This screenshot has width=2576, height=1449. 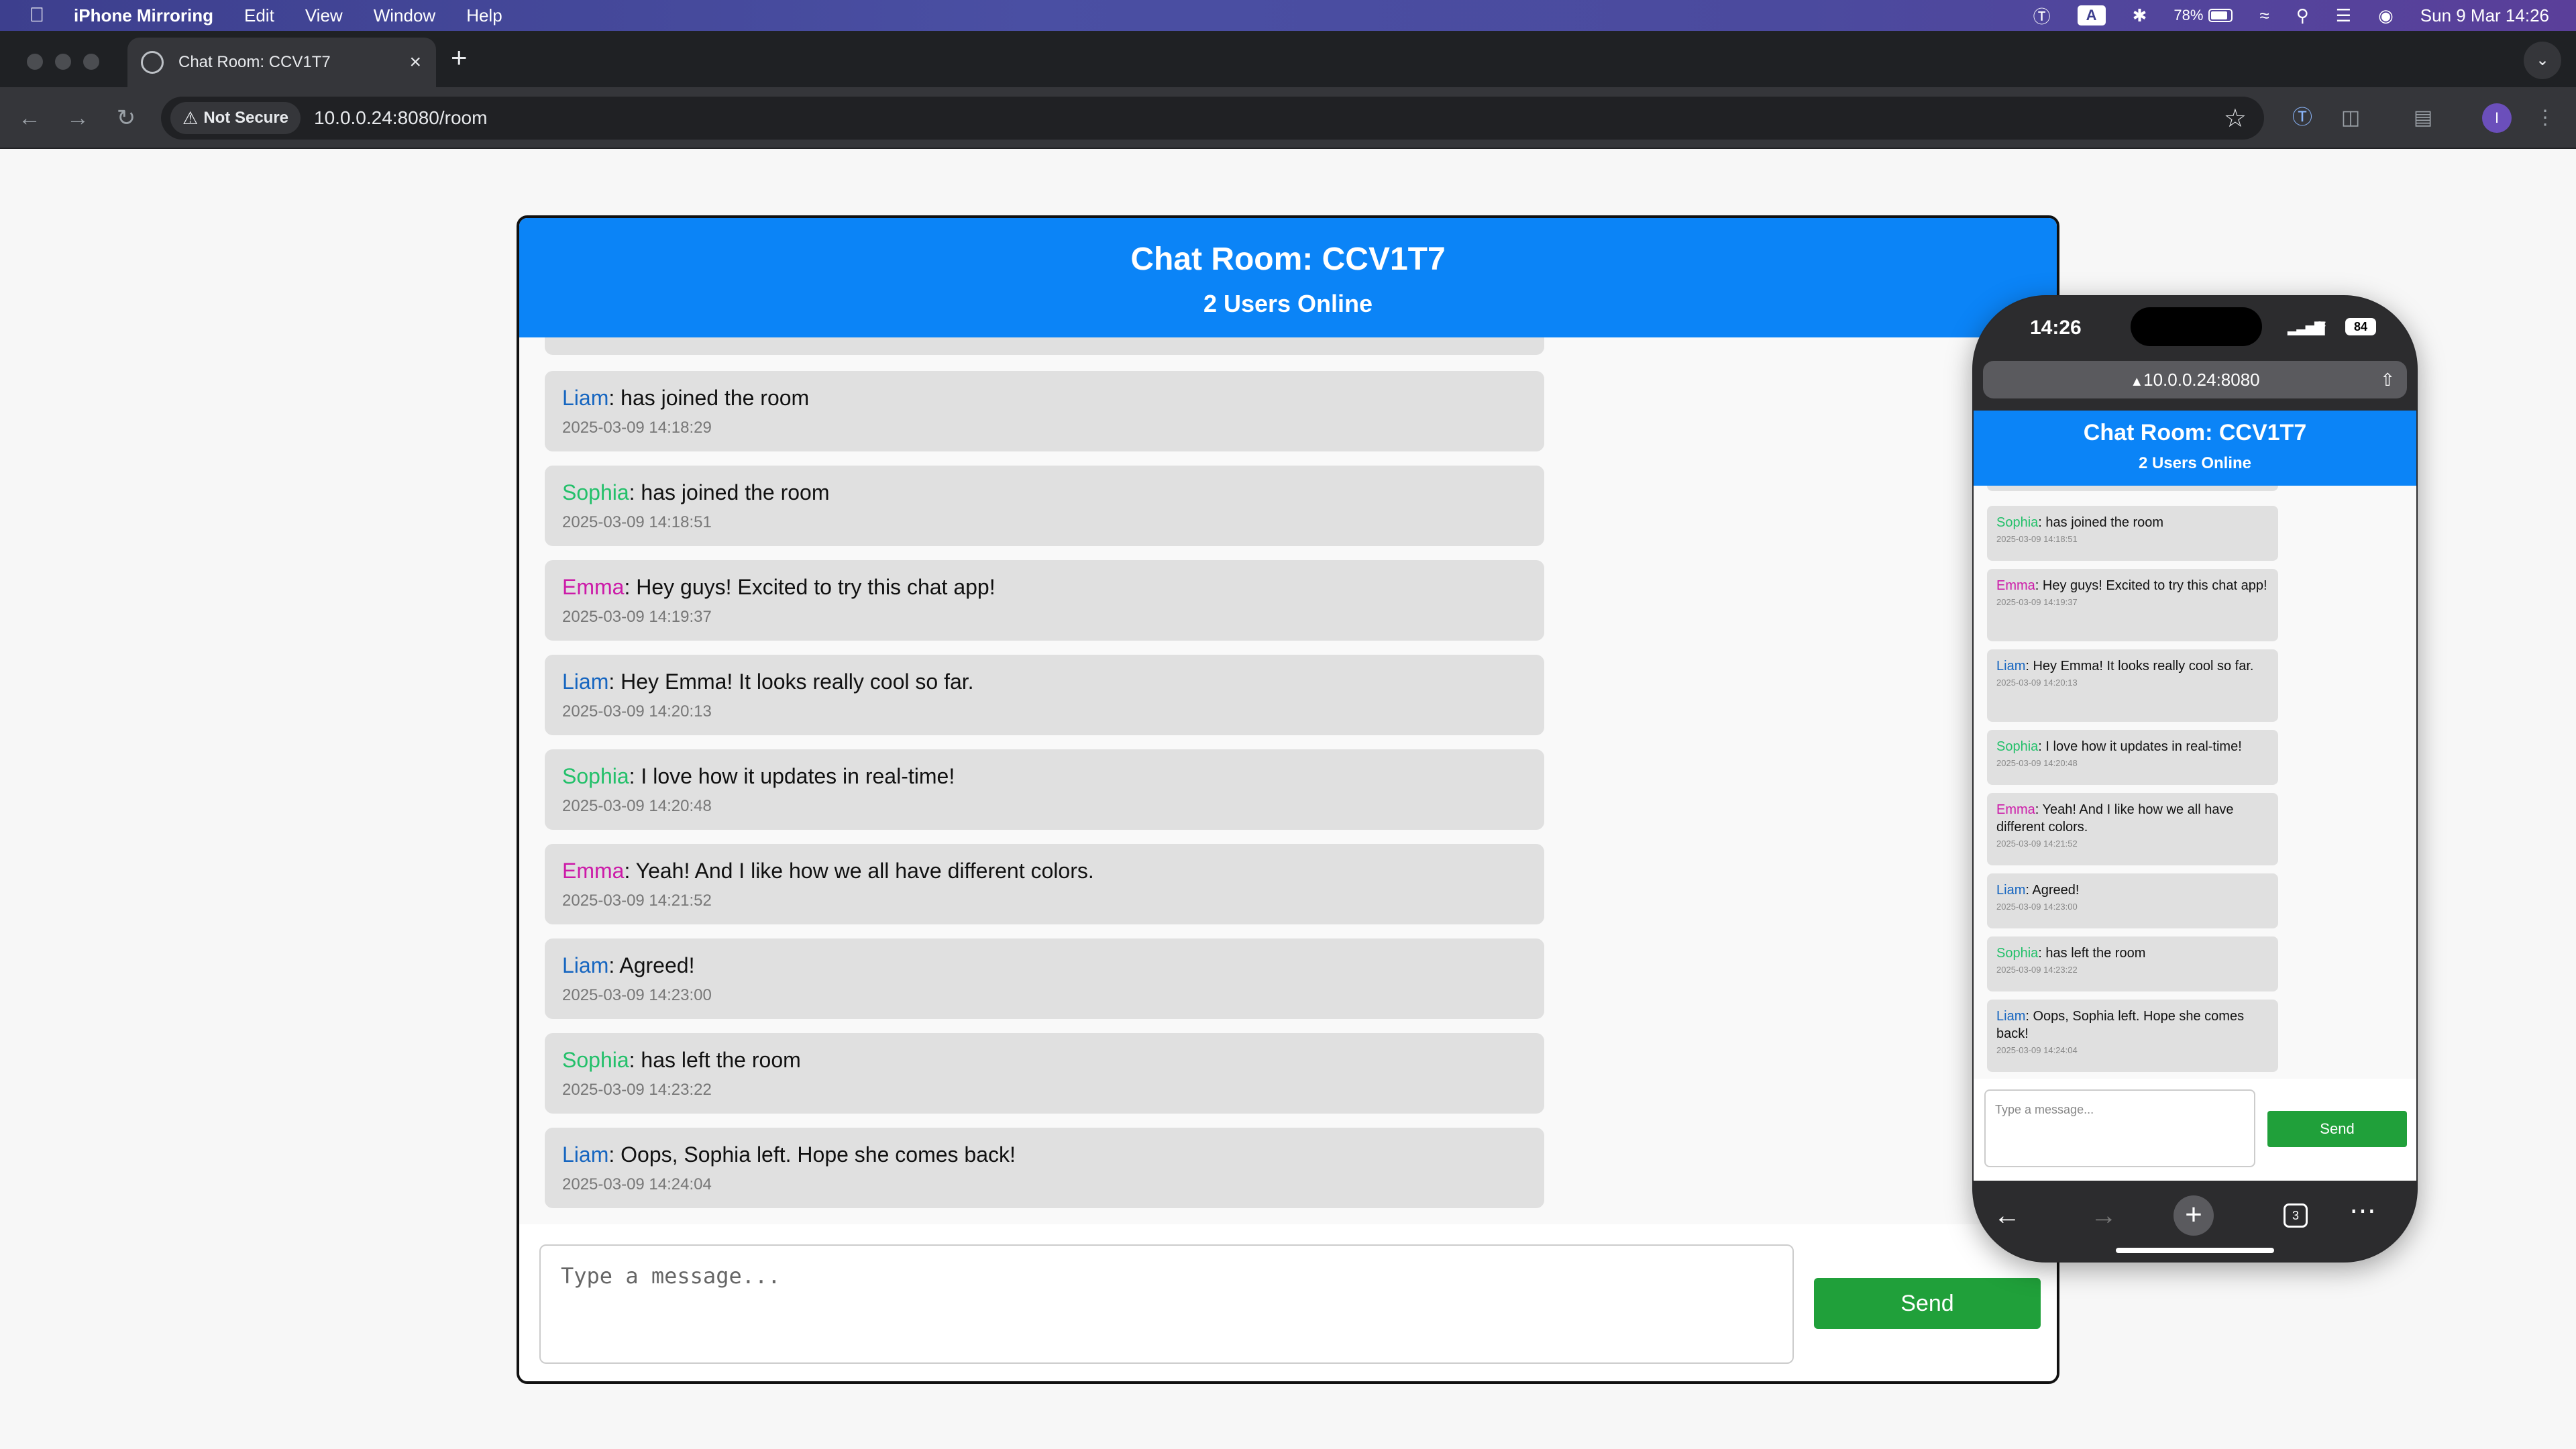 What do you see at coordinates (2423, 118) in the screenshot?
I see `side-panel-icon: ▤` at bounding box center [2423, 118].